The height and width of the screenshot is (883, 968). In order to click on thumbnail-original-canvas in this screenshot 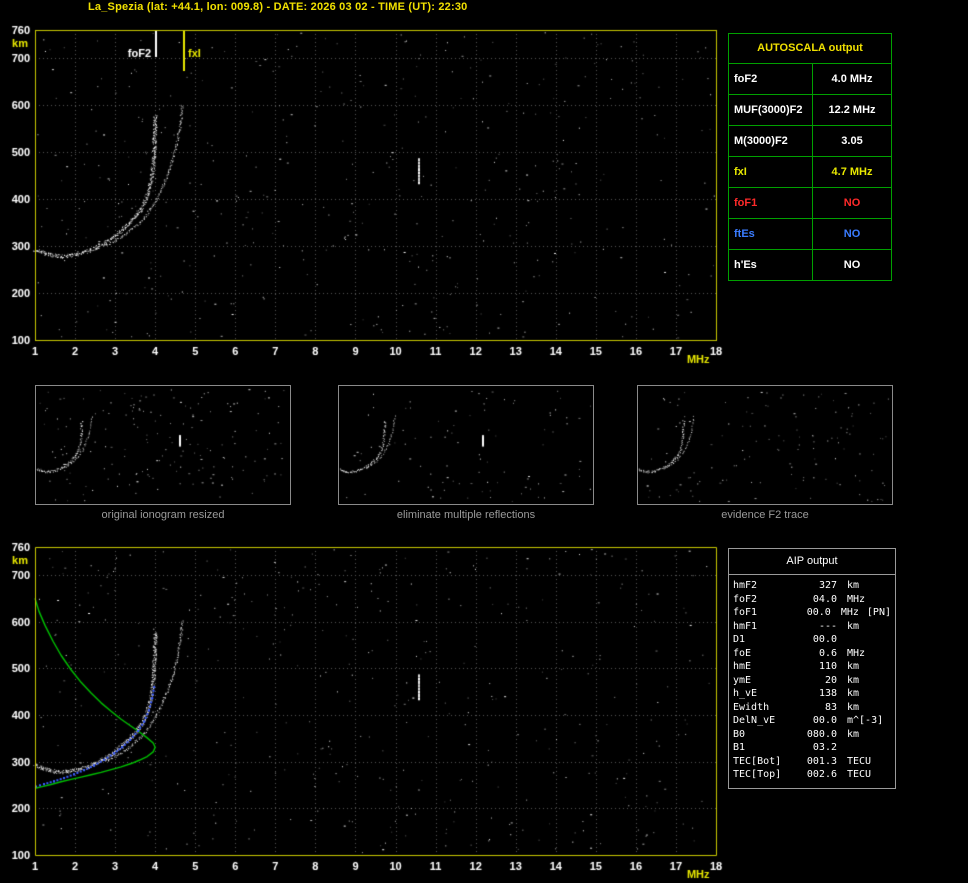, I will do `click(163, 445)`.